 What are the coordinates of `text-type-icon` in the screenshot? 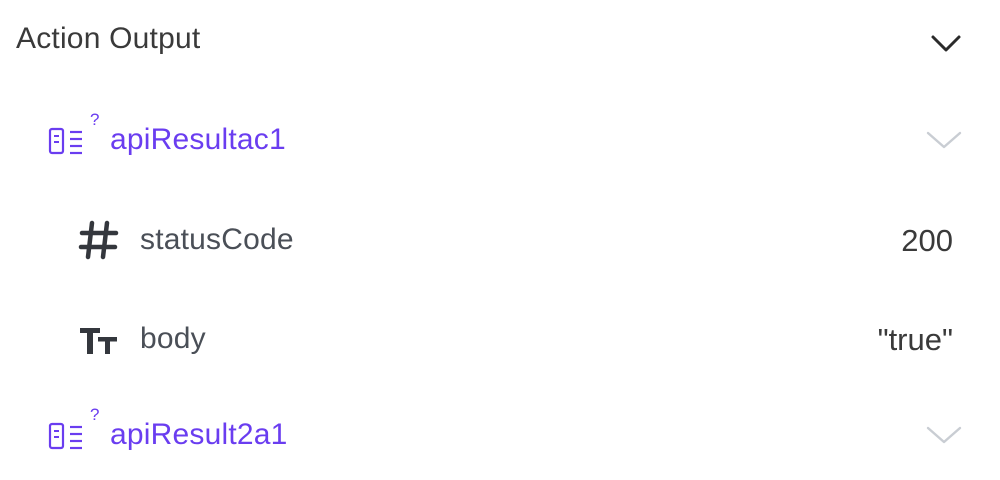 It's located at (98, 341).